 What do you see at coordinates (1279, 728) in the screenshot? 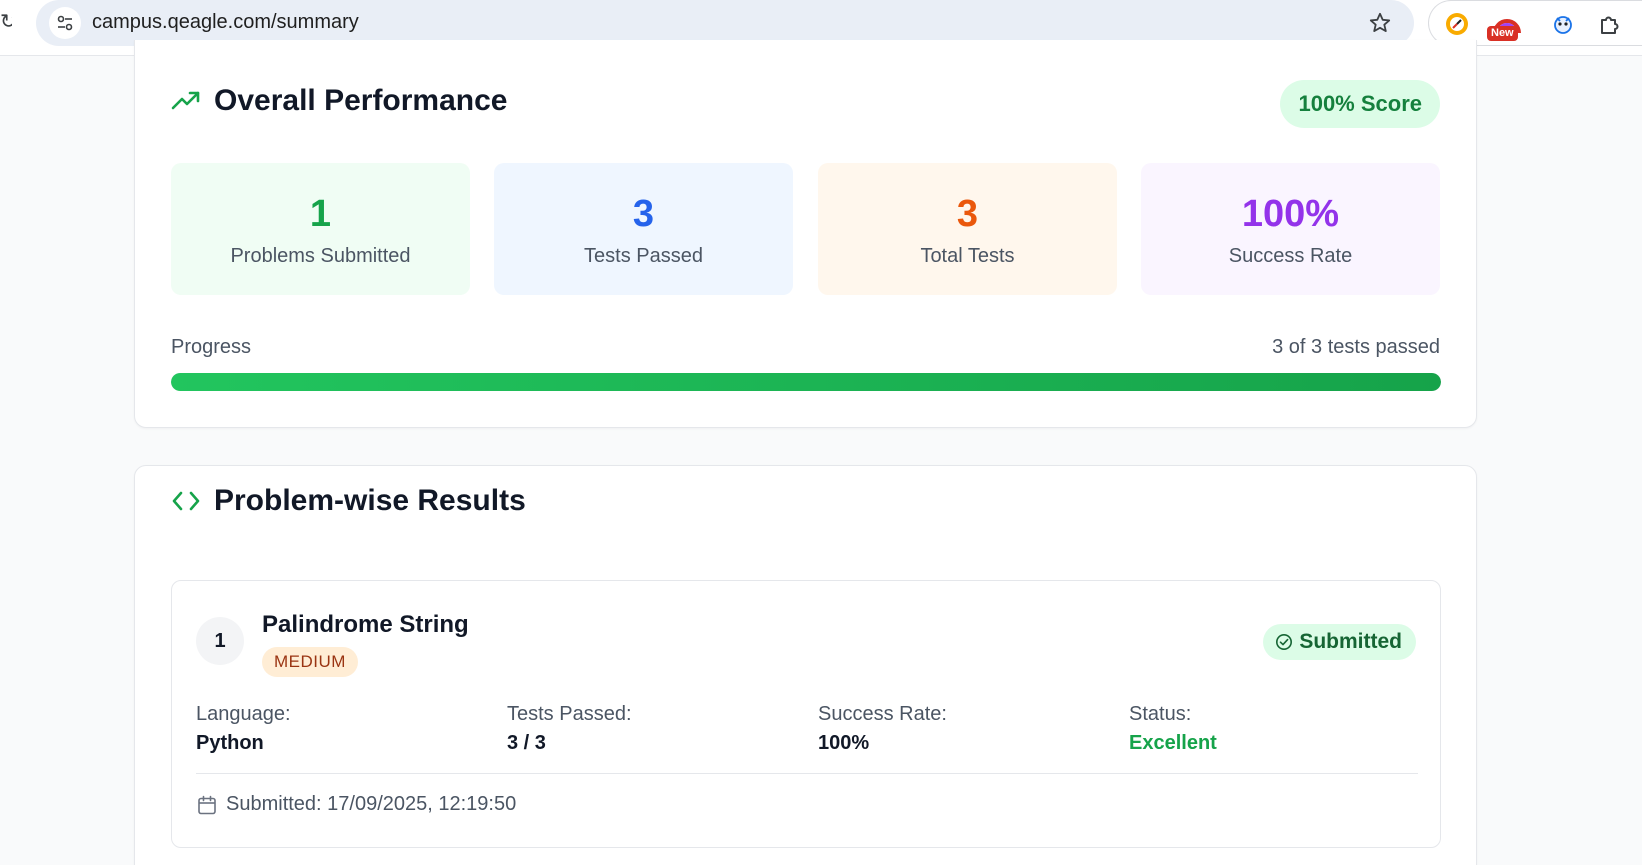
I see `status-field: Status: Excellent` at bounding box center [1279, 728].